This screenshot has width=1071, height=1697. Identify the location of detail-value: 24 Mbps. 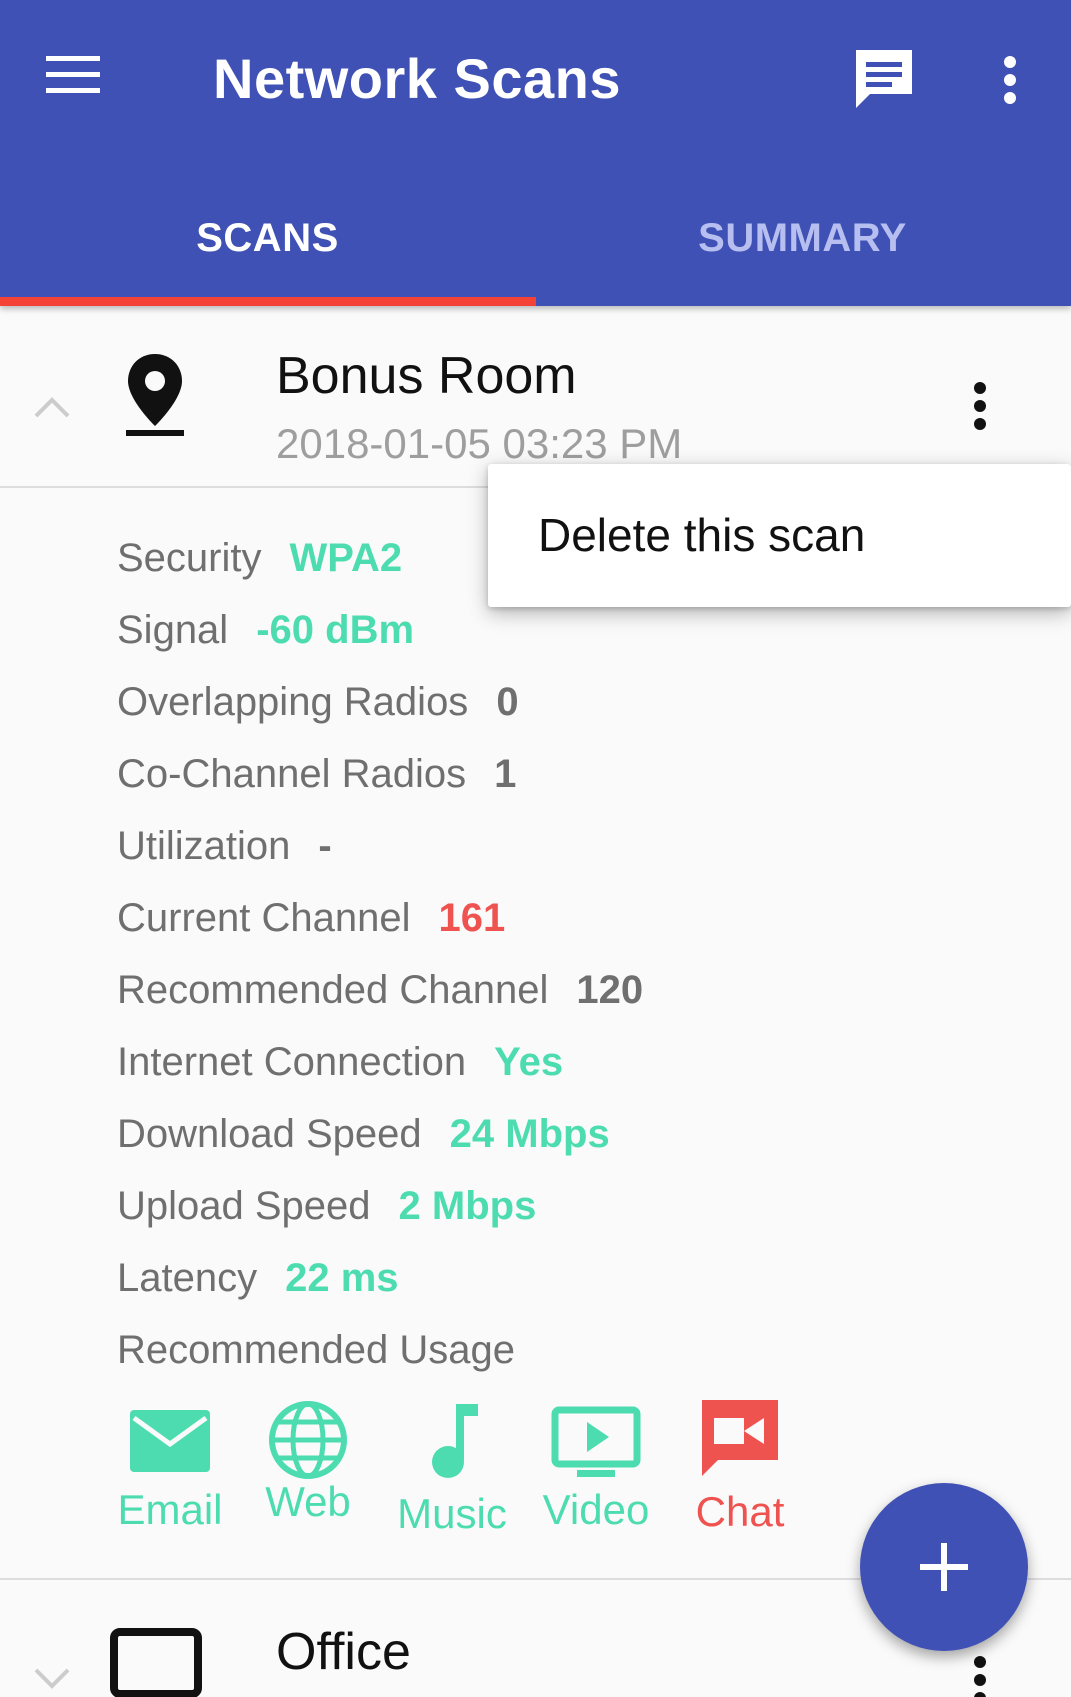
(529, 1134).